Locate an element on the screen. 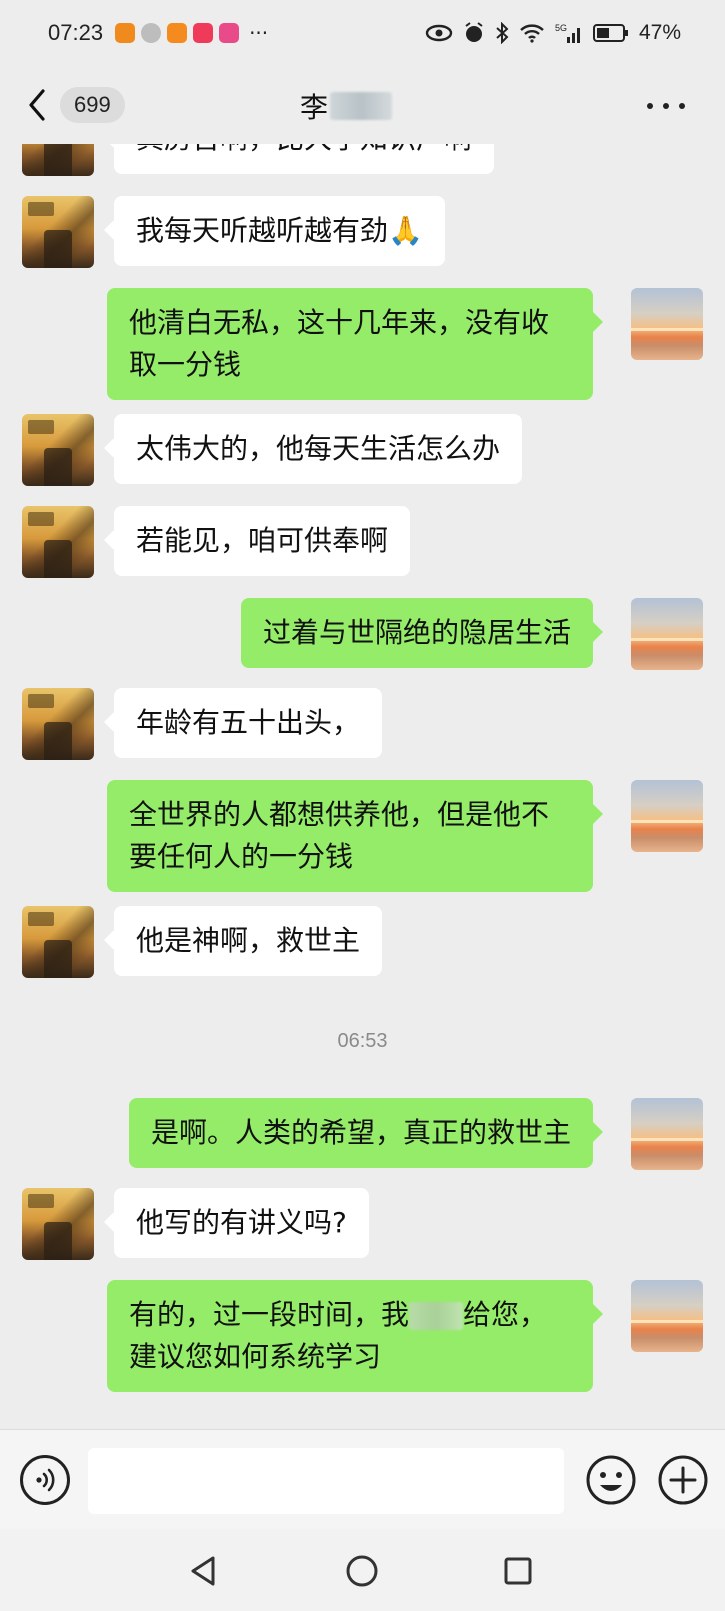 Image resolution: width=725 pixels, height=1611 pixels. square-recent-icon is located at coordinates (518, 1571).